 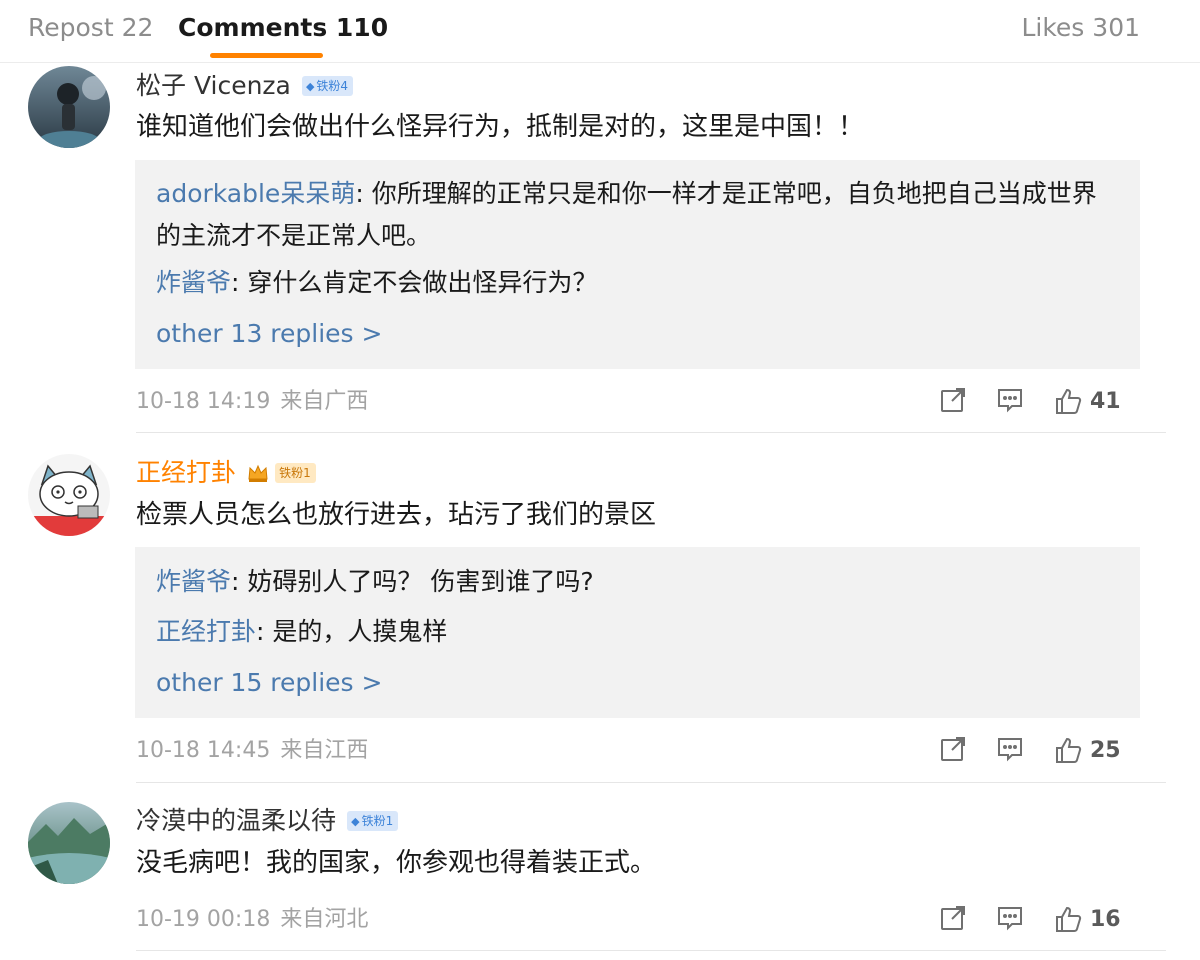 I want to click on location: 来自江西, so click(x=324, y=750).